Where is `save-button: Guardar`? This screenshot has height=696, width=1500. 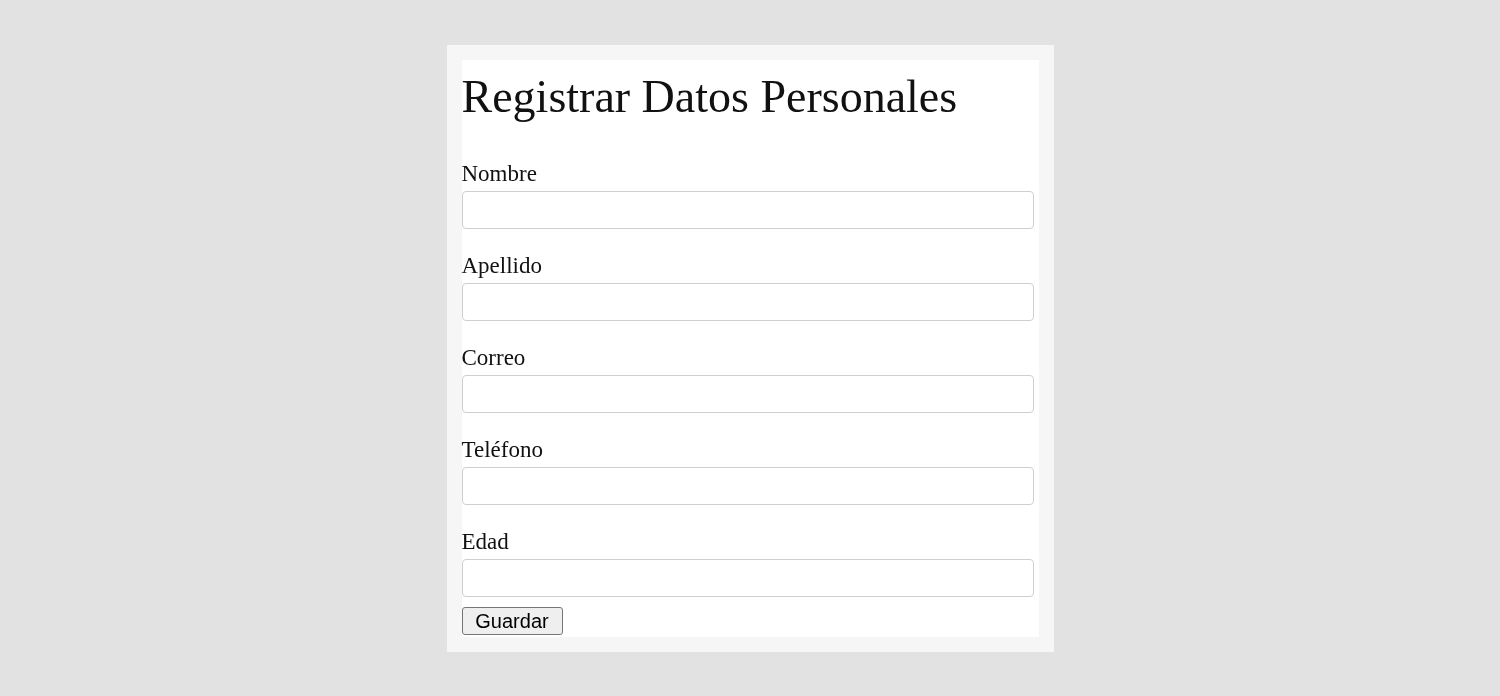 save-button: Guardar is located at coordinates (512, 621).